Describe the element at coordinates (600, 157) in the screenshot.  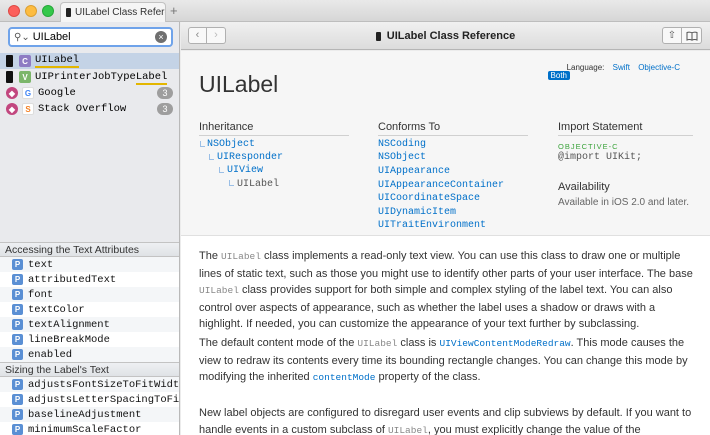
I see `import-statement: @import UIKit;` at that location.